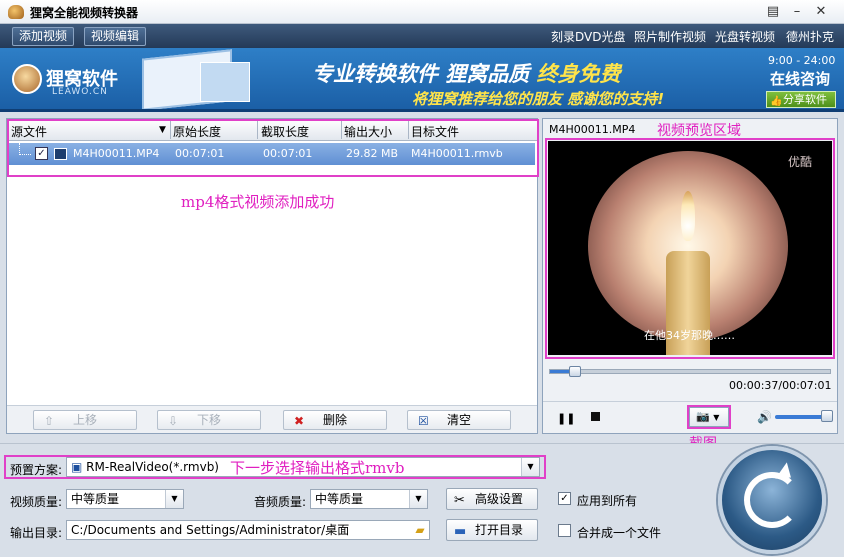 The height and width of the screenshot is (557, 844). Describe the element at coordinates (592, 129) in the screenshot. I see `preview-file-name: M4H00011.MP4` at that location.